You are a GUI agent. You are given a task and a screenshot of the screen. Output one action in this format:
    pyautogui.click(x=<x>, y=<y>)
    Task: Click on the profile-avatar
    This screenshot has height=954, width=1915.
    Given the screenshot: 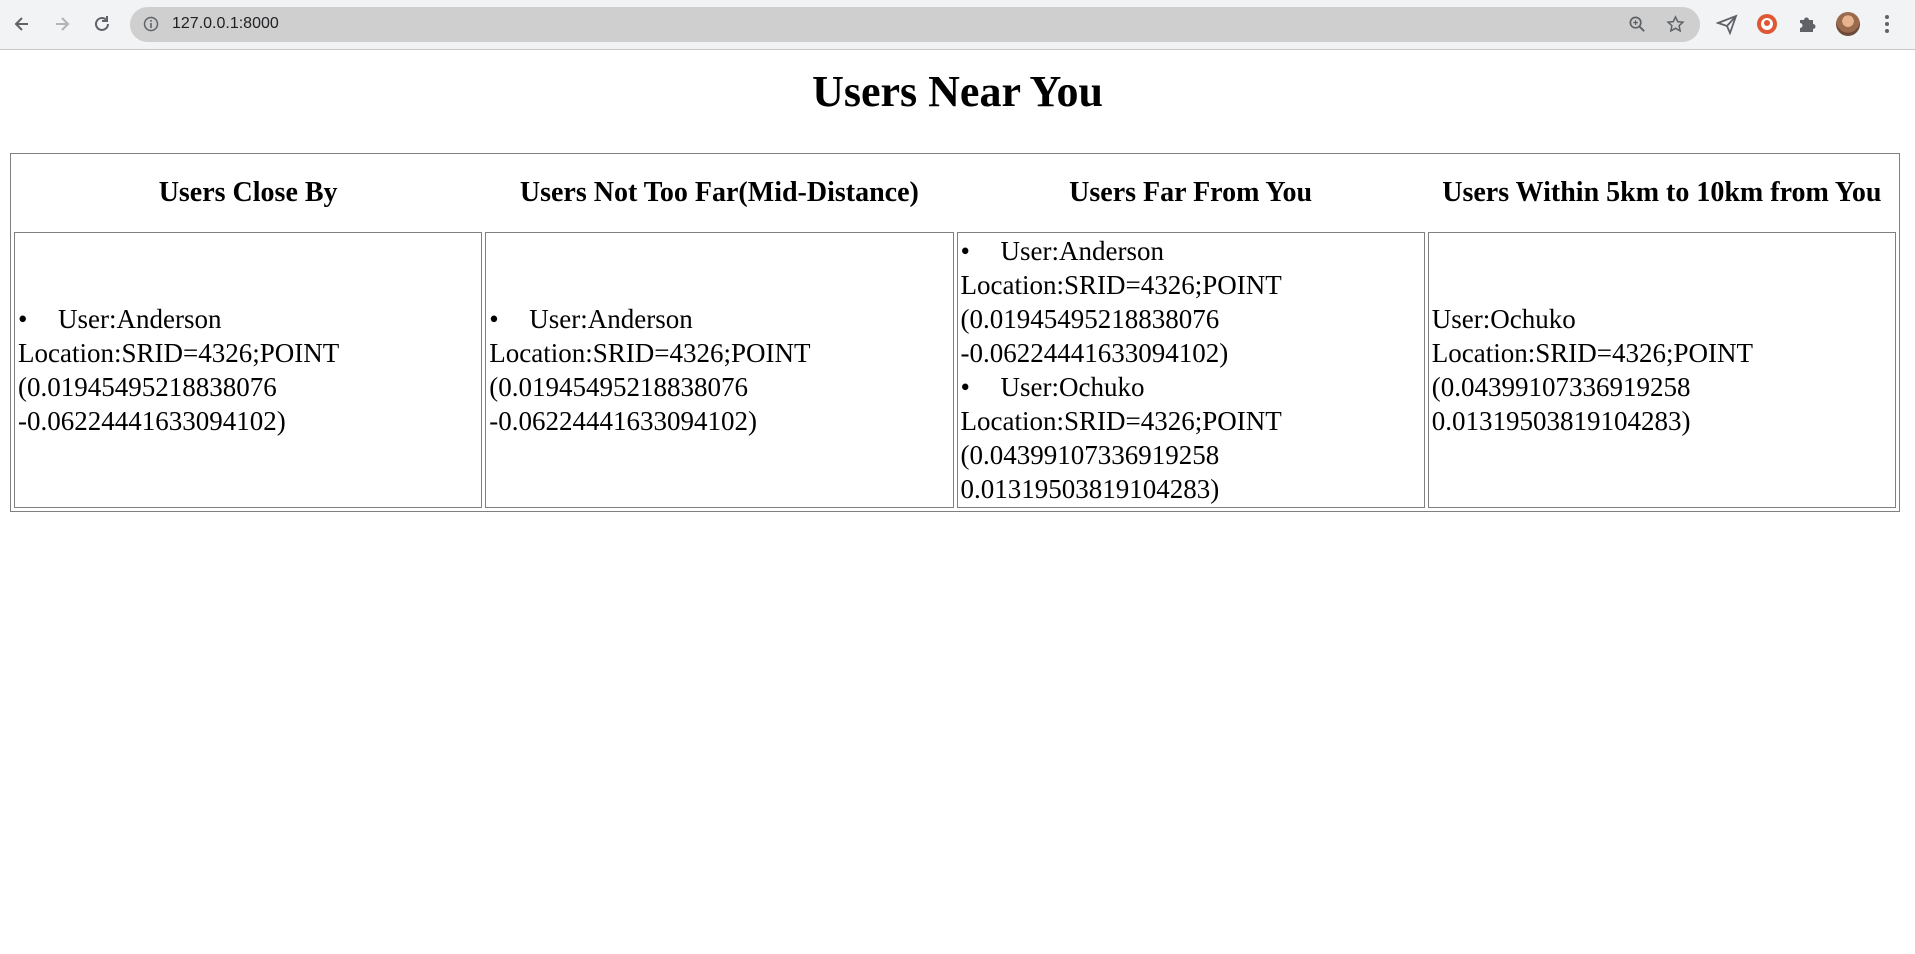 What is the action you would take?
    pyautogui.click(x=1848, y=24)
    